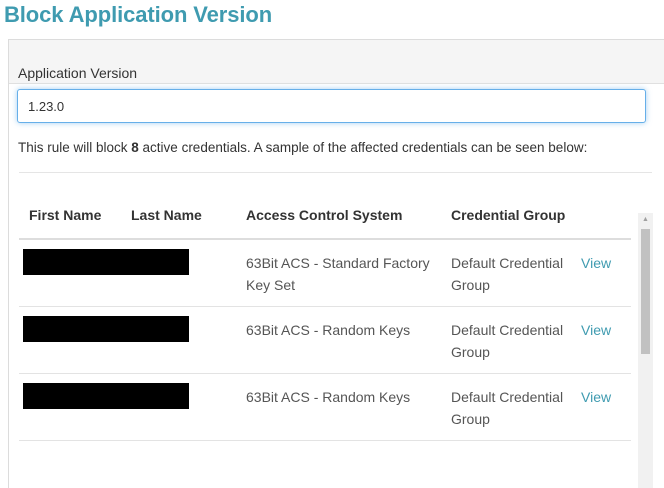 The width and height of the screenshot is (664, 488). What do you see at coordinates (78, 73) in the screenshot?
I see `application-version-label: Application Version` at bounding box center [78, 73].